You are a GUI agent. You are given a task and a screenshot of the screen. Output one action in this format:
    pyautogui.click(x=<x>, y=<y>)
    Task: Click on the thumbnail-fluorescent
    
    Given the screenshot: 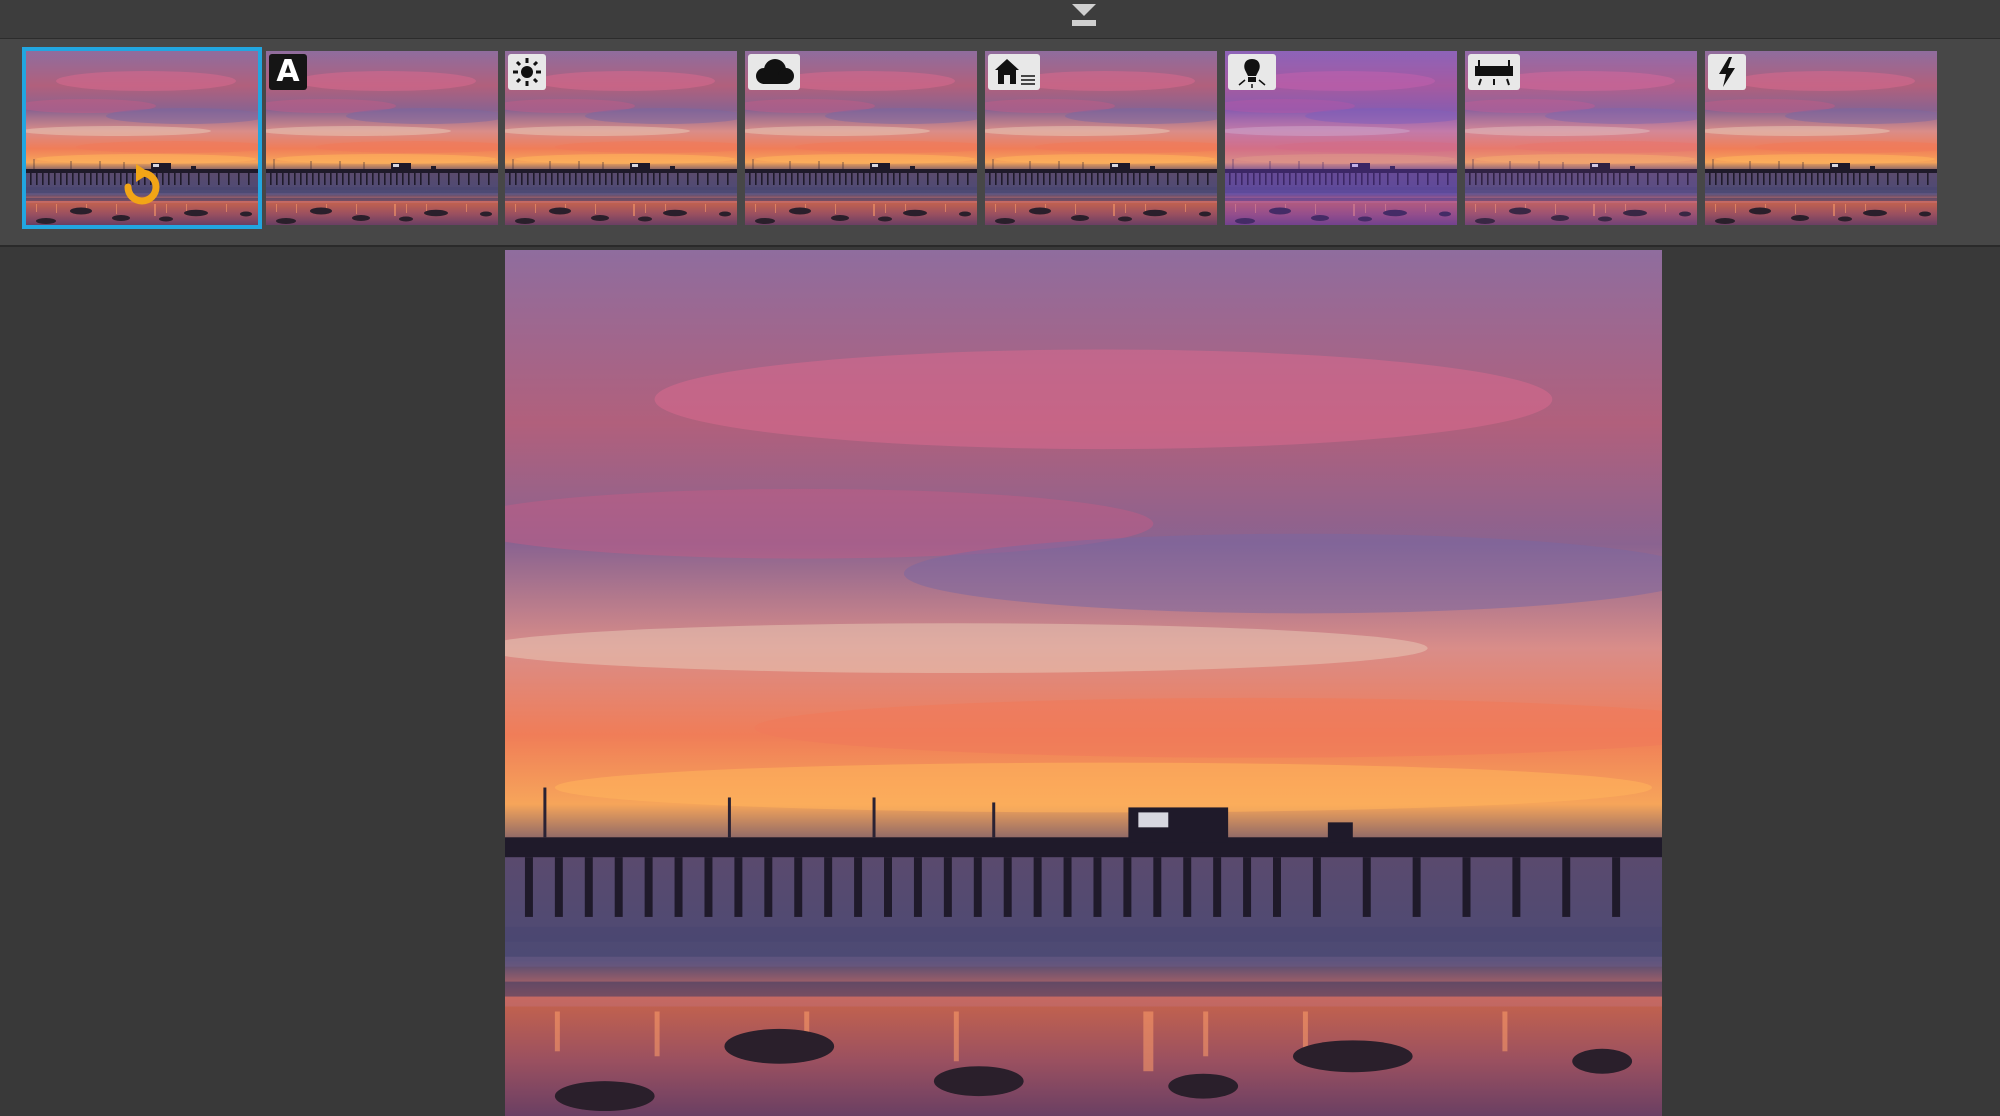 What is the action you would take?
    pyautogui.click(x=1581, y=138)
    